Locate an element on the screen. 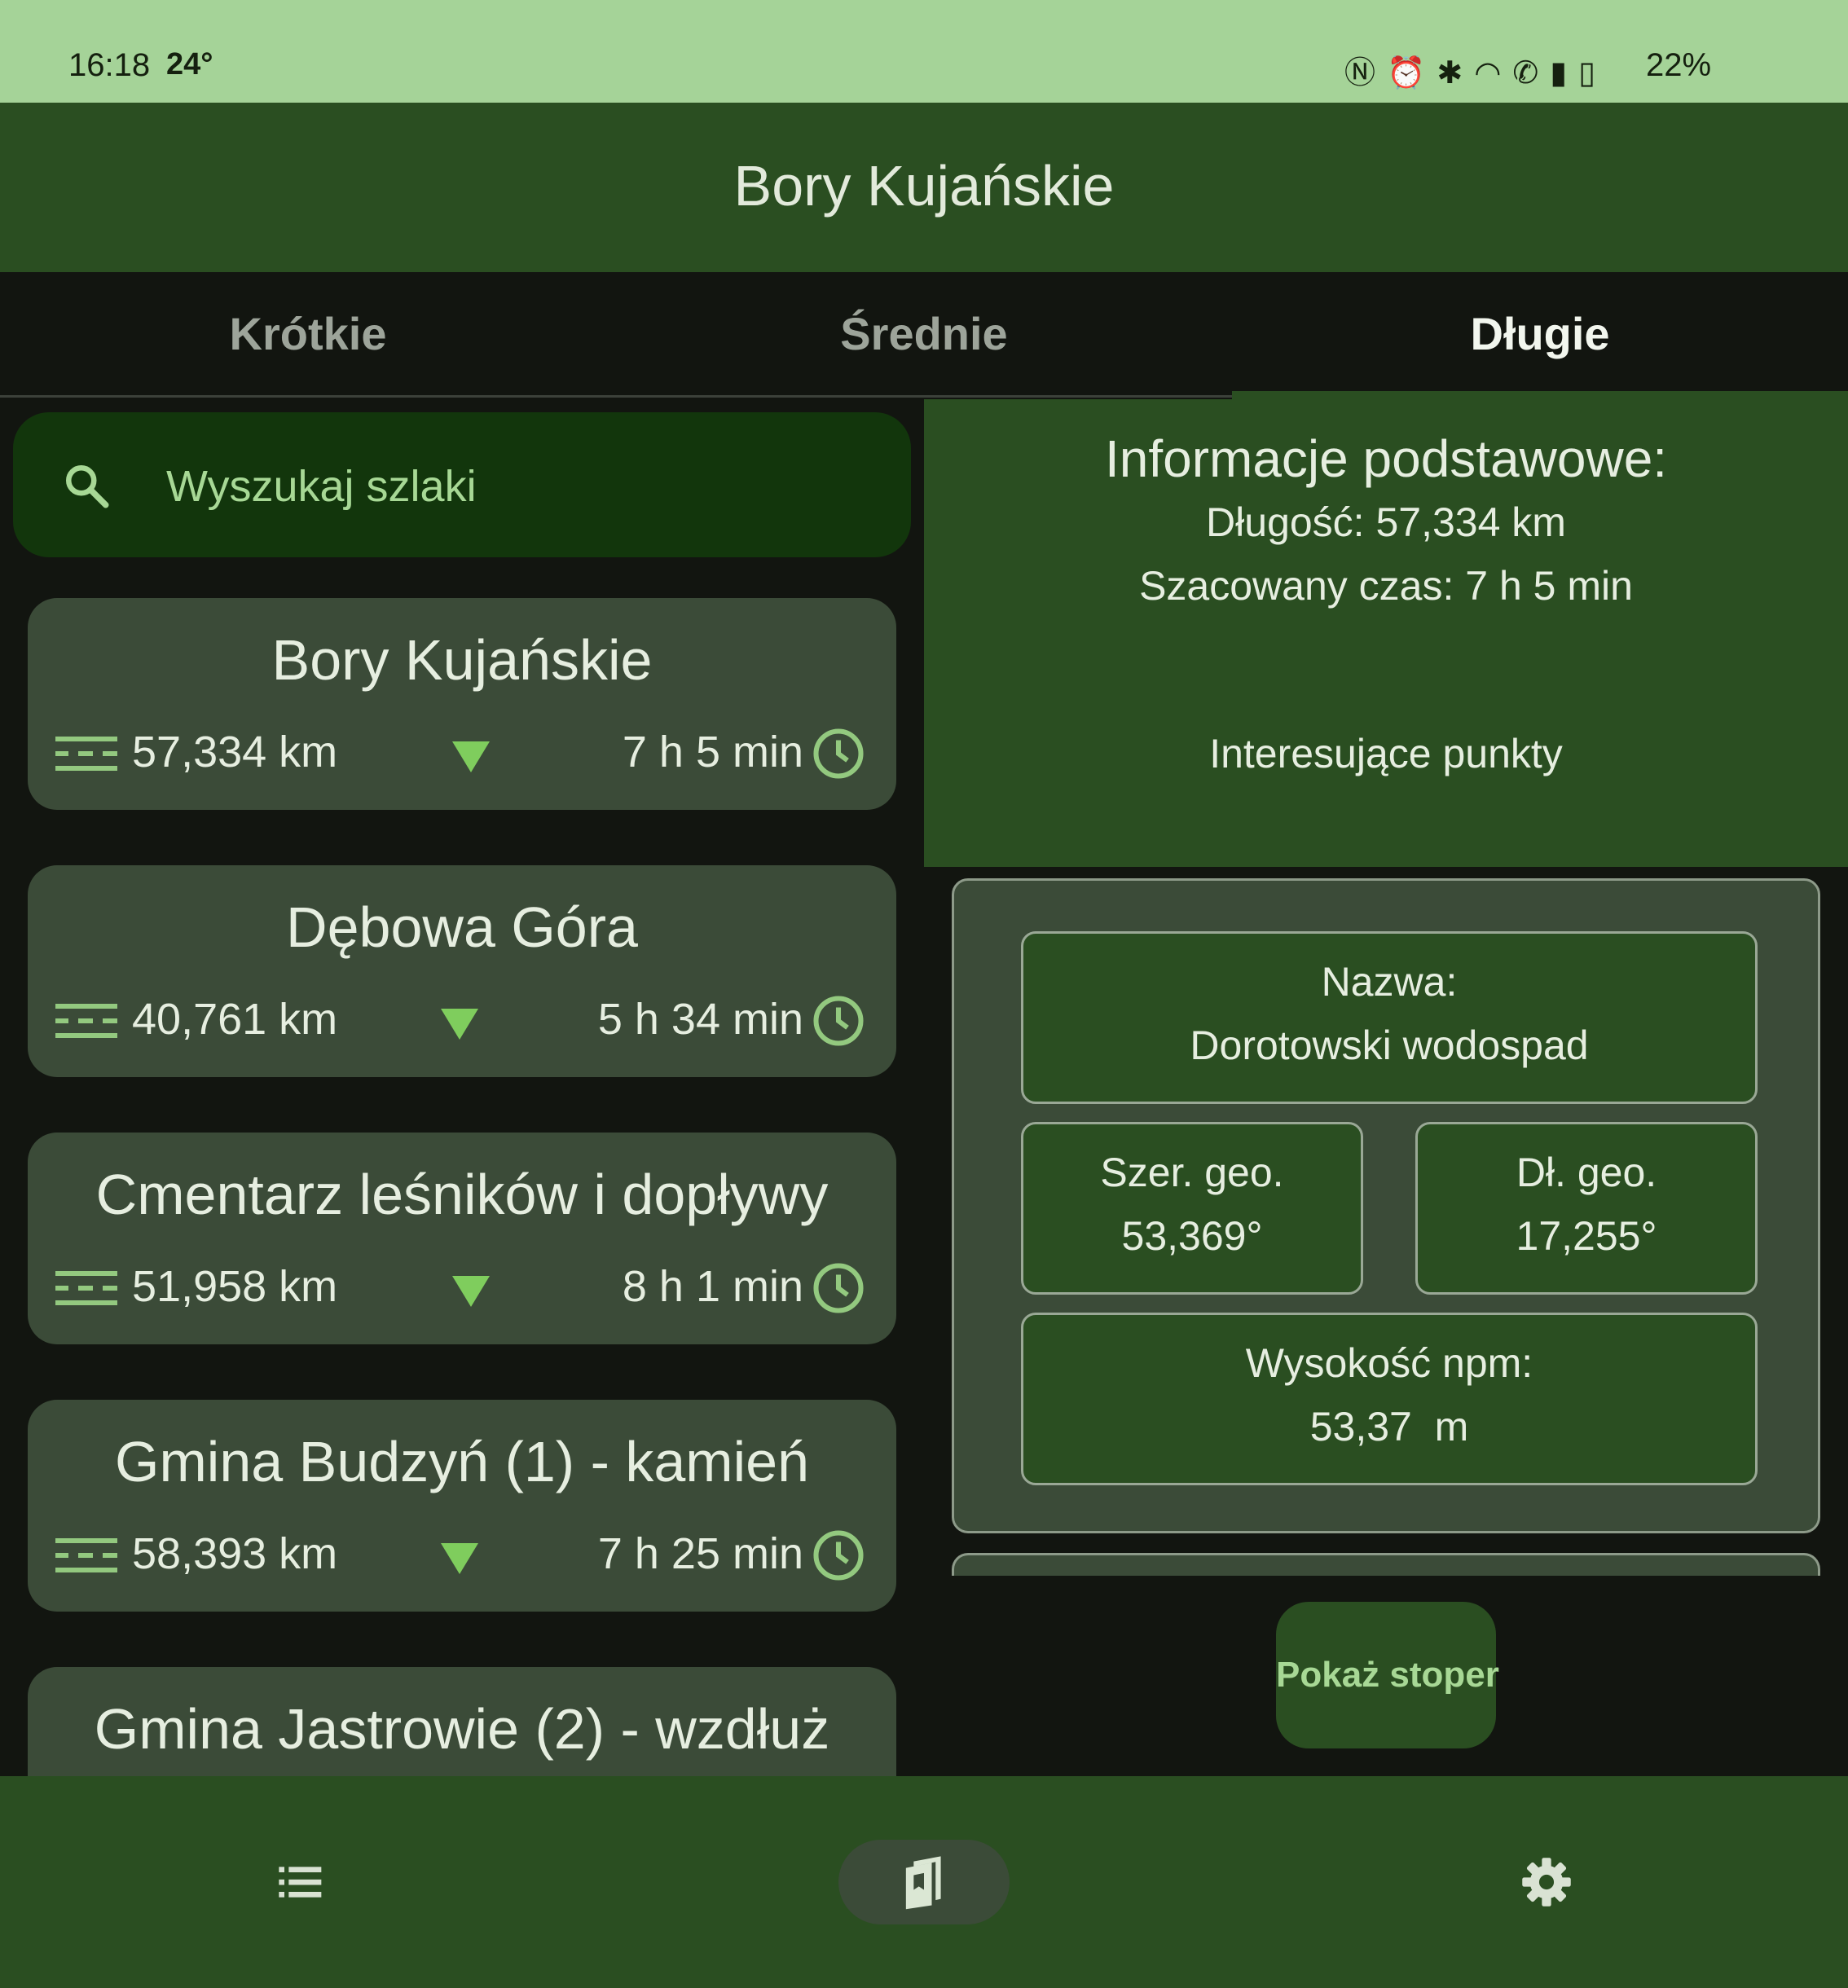 The image size is (1848, 1988). trail-name: Cmentarz leśników i dopływy is located at coordinates (462, 1194).